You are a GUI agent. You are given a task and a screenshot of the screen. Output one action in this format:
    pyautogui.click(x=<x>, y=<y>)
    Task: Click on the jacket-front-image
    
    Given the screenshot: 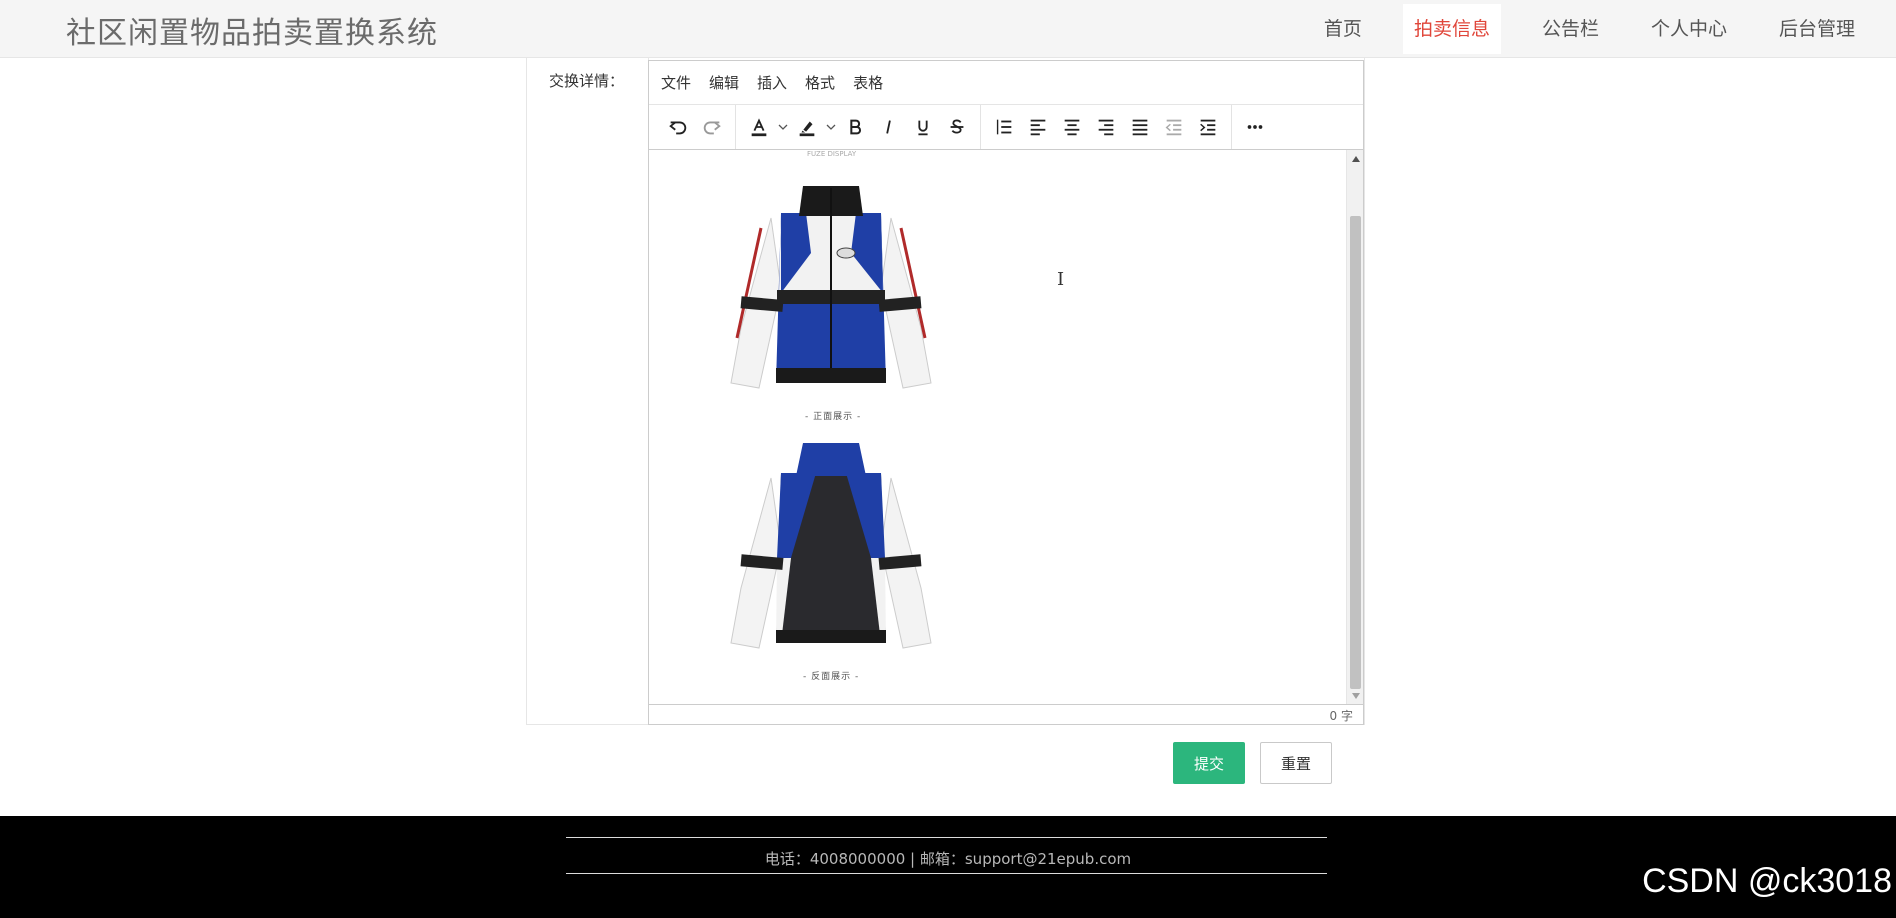 What is the action you would take?
    pyautogui.click(x=831, y=288)
    